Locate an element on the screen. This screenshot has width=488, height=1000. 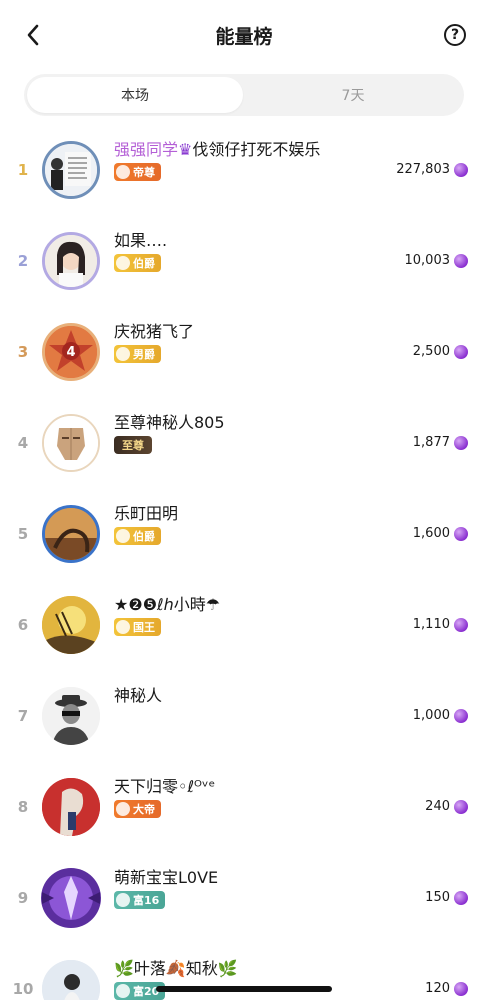
avatar: 4 is located at coordinates (71, 352).